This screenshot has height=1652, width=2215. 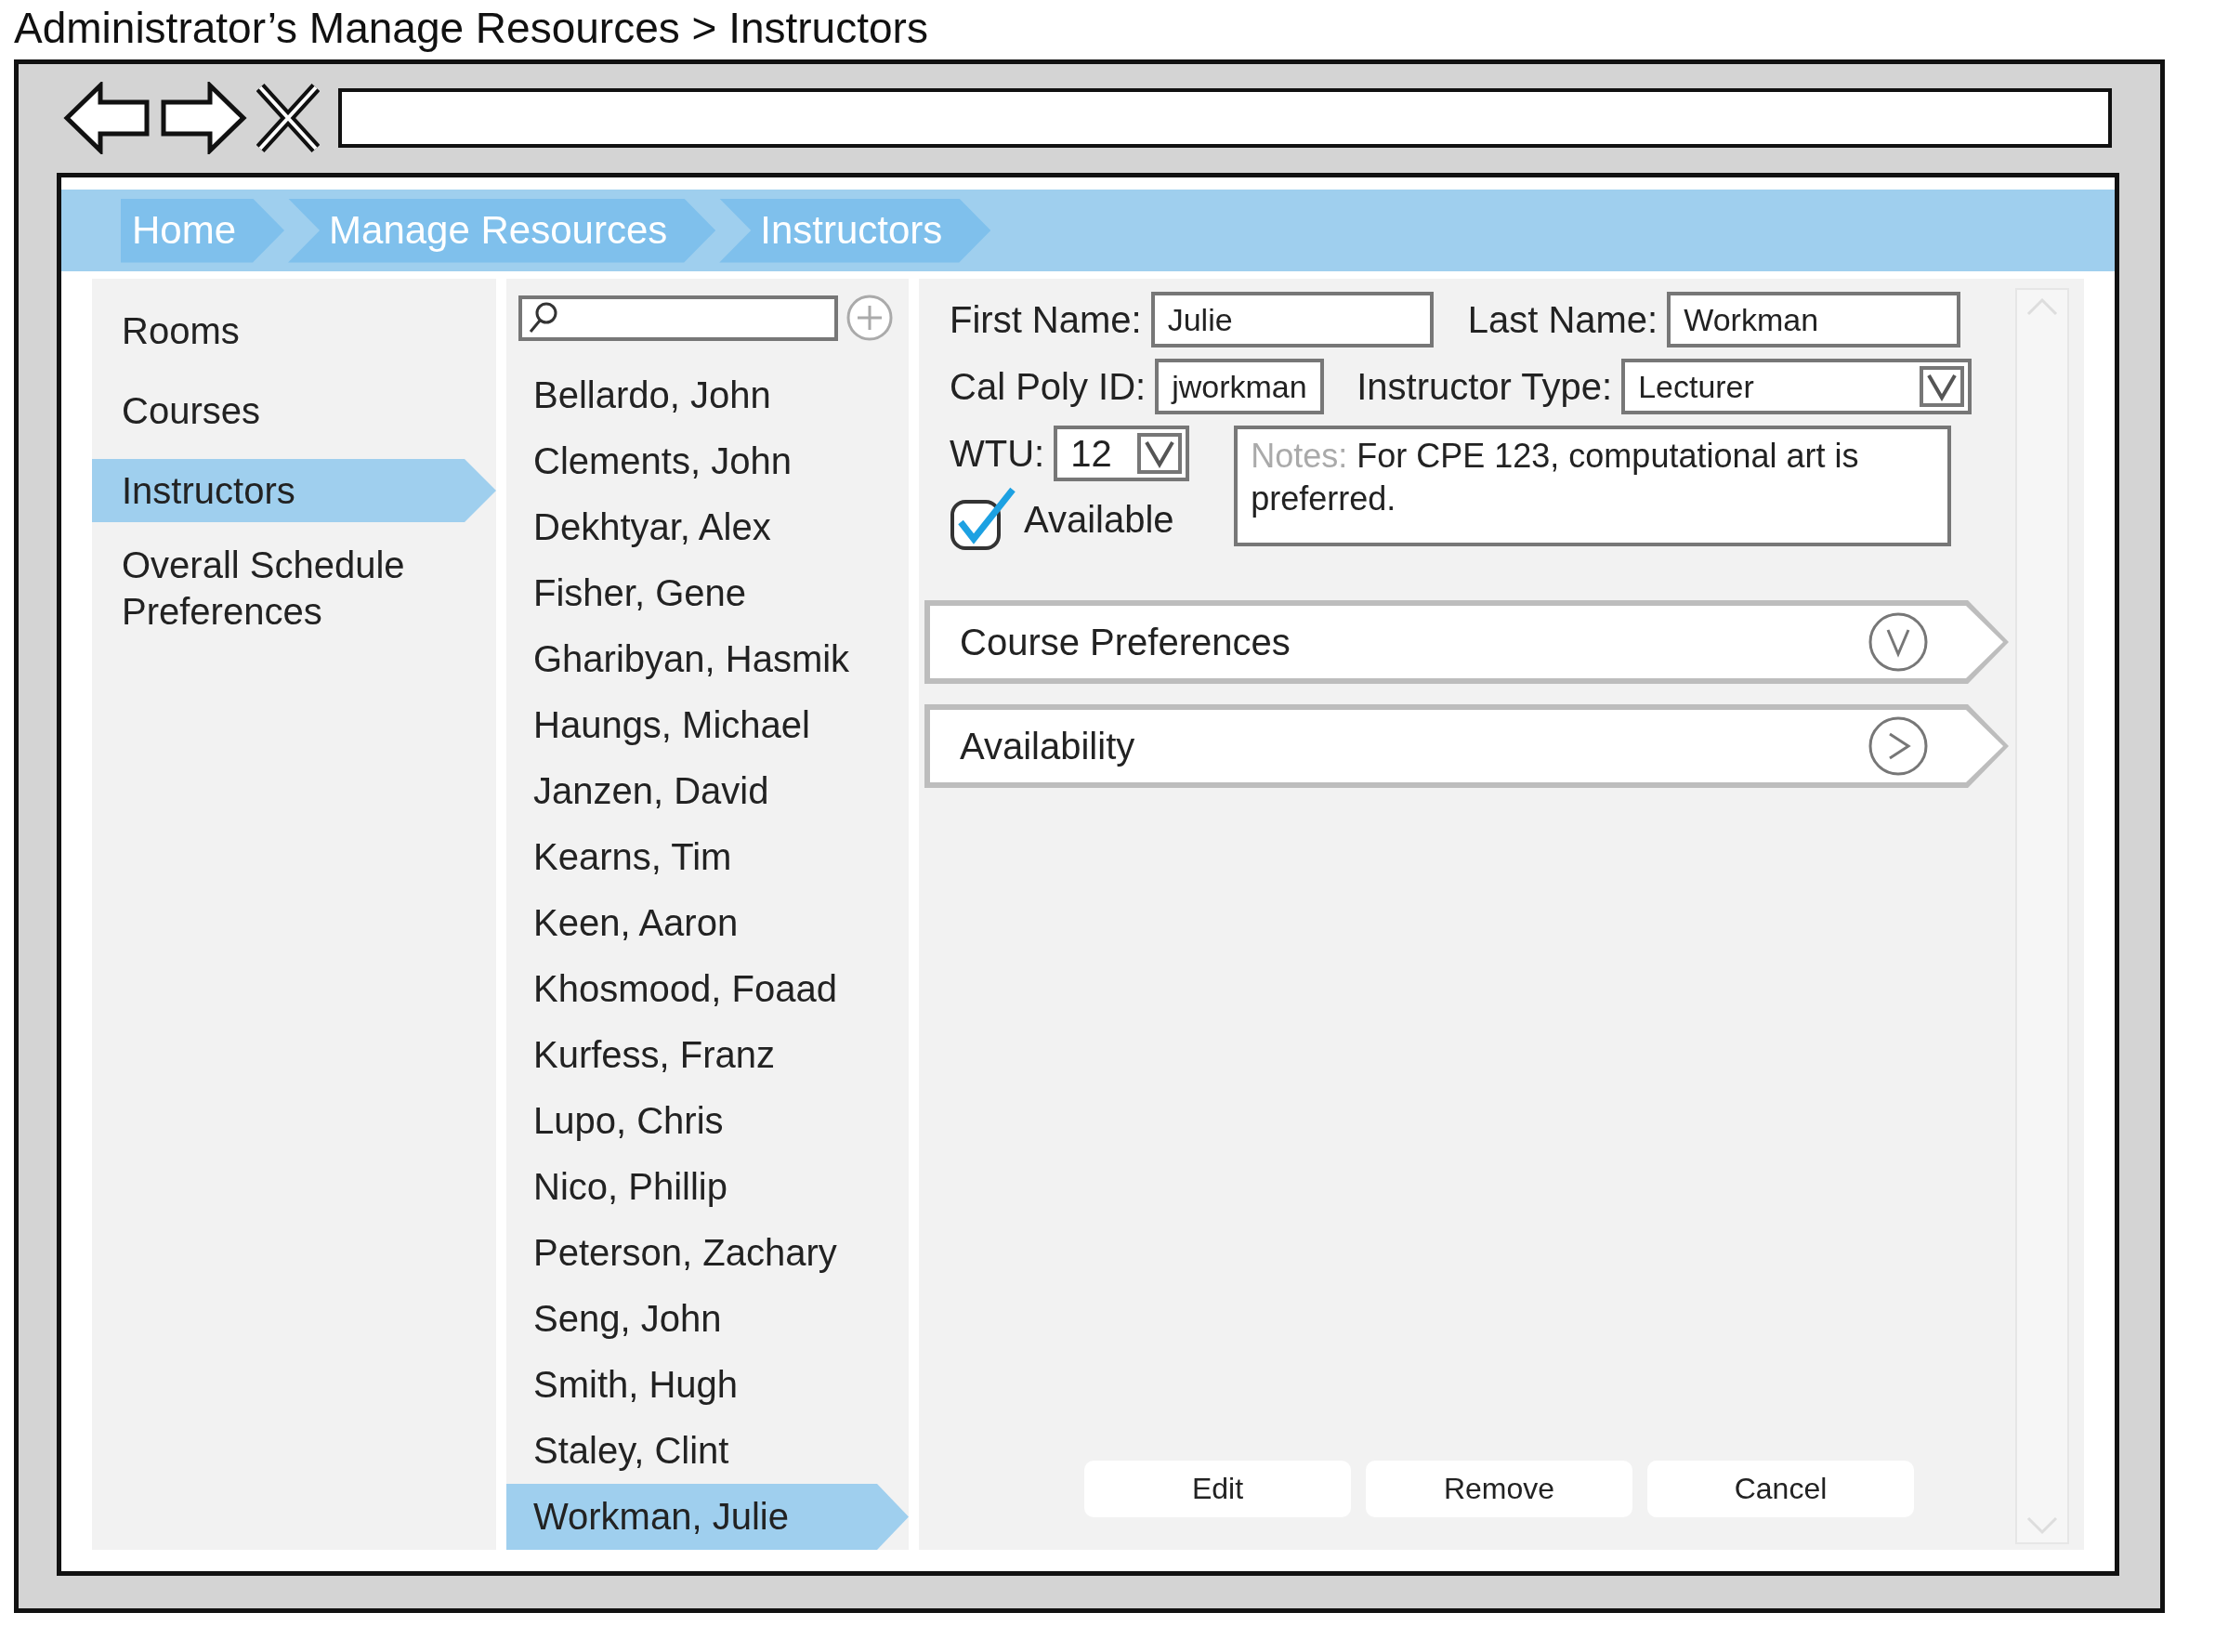 I want to click on instructor-list-item: Clements, John, so click(x=708, y=461).